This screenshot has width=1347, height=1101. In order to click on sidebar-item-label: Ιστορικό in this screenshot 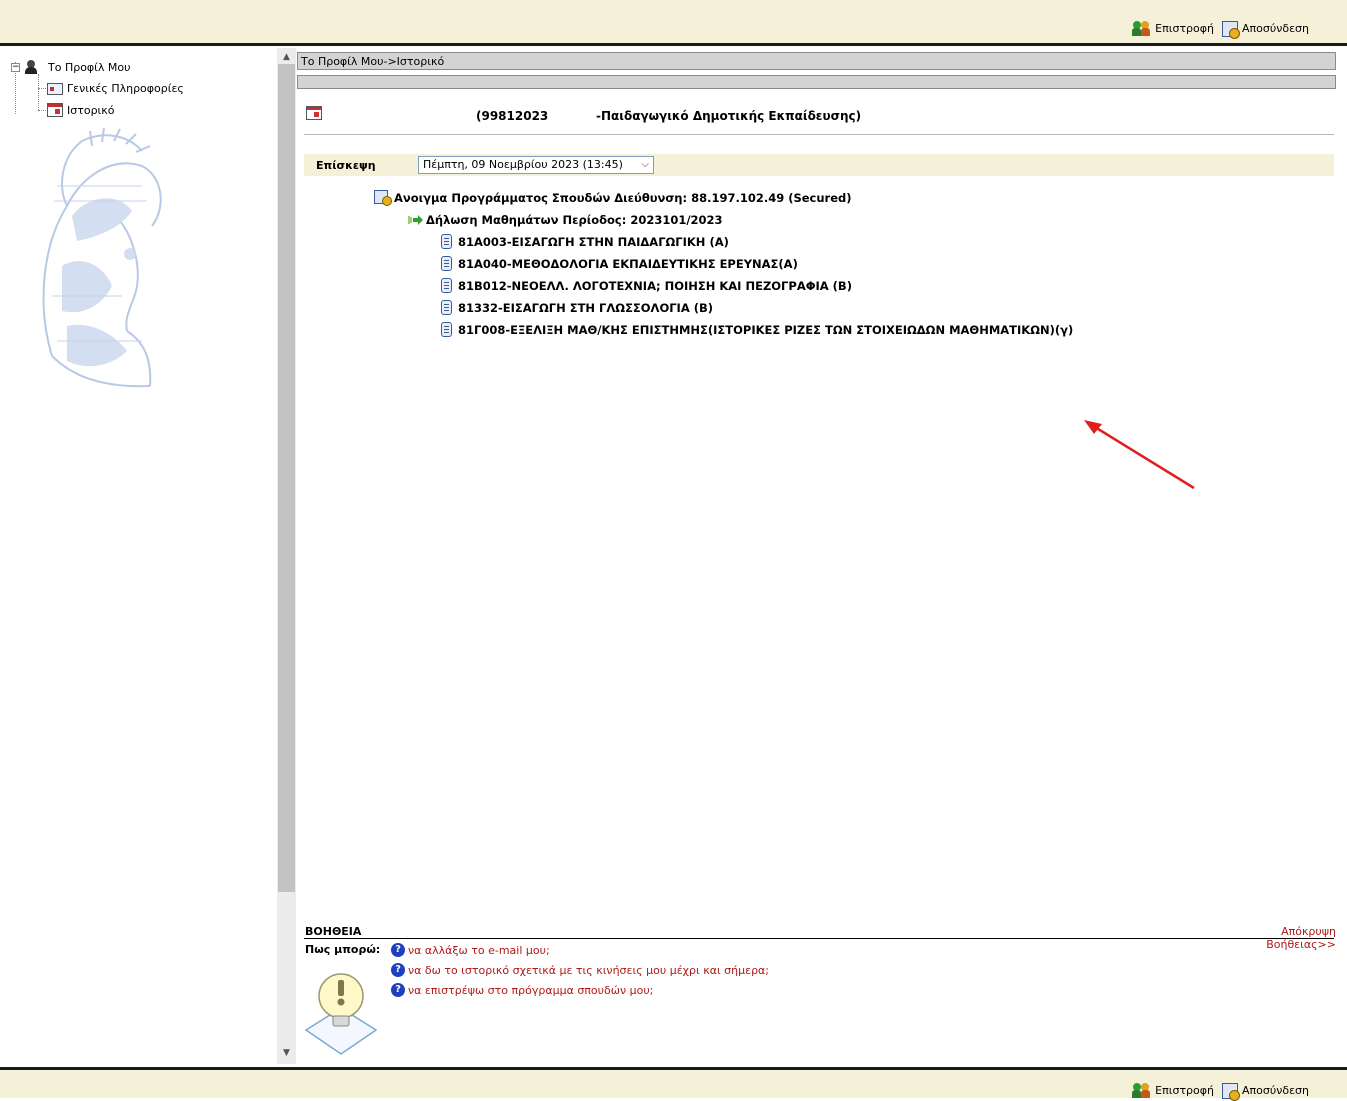, I will do `click(91, 110)`.